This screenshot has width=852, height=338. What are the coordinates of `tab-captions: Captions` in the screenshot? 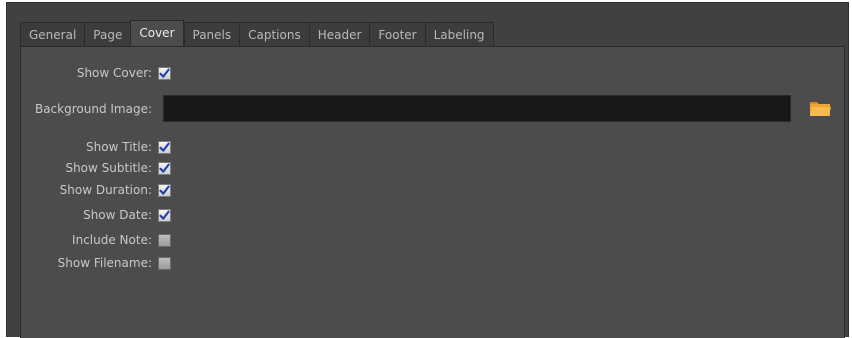 It's located at (274, 34).